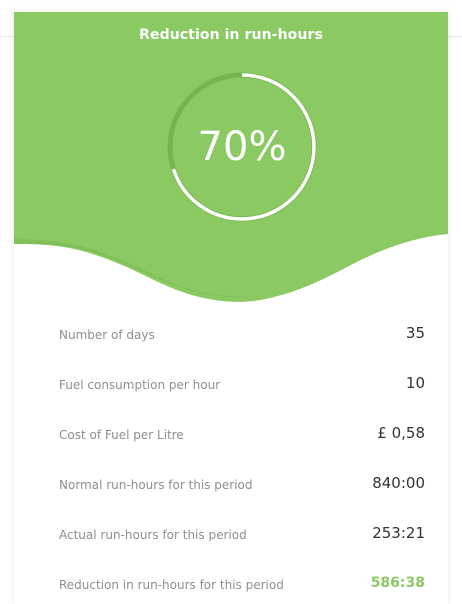  I want to click on stat-label: Actual run-hours for this period, so click(153, 535).